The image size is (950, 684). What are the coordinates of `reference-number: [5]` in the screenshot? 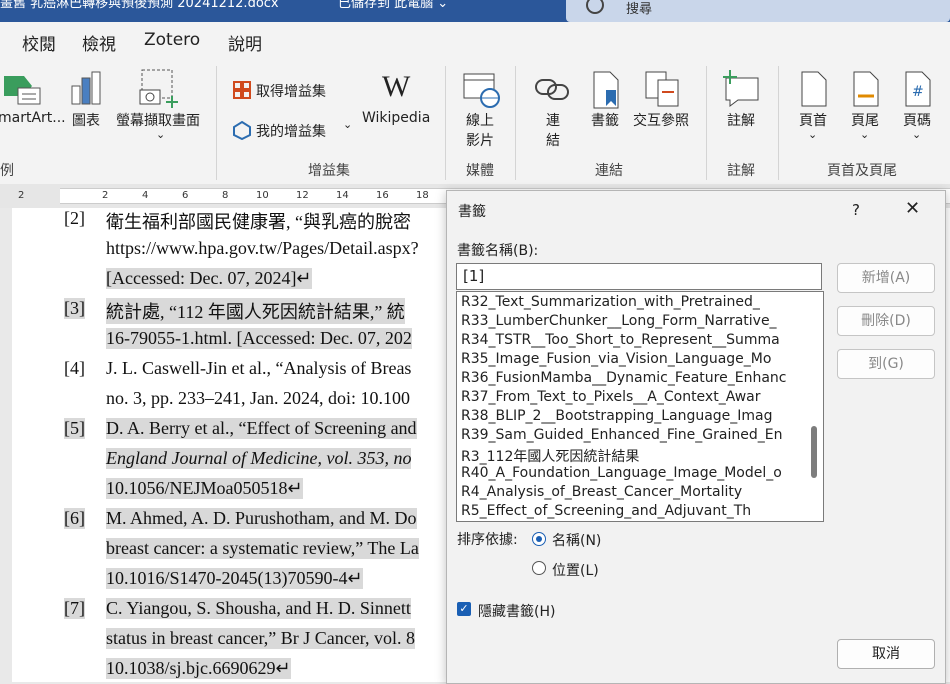 It's located at (74, 428).